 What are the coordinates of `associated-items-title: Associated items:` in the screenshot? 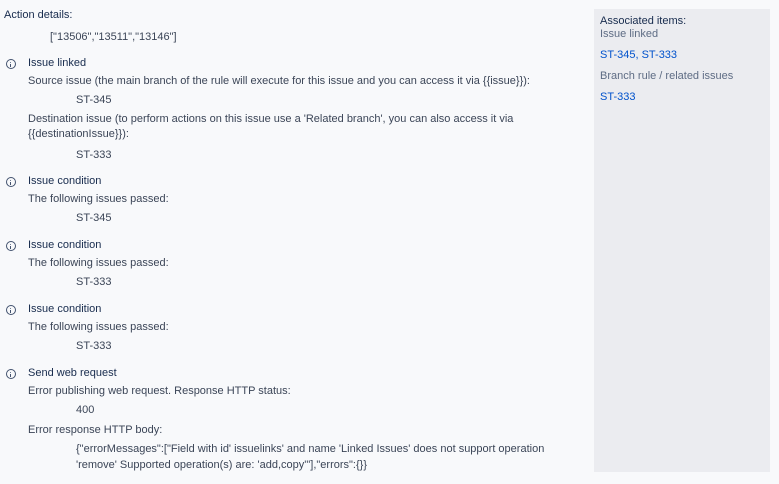 It's located at (643, 21).